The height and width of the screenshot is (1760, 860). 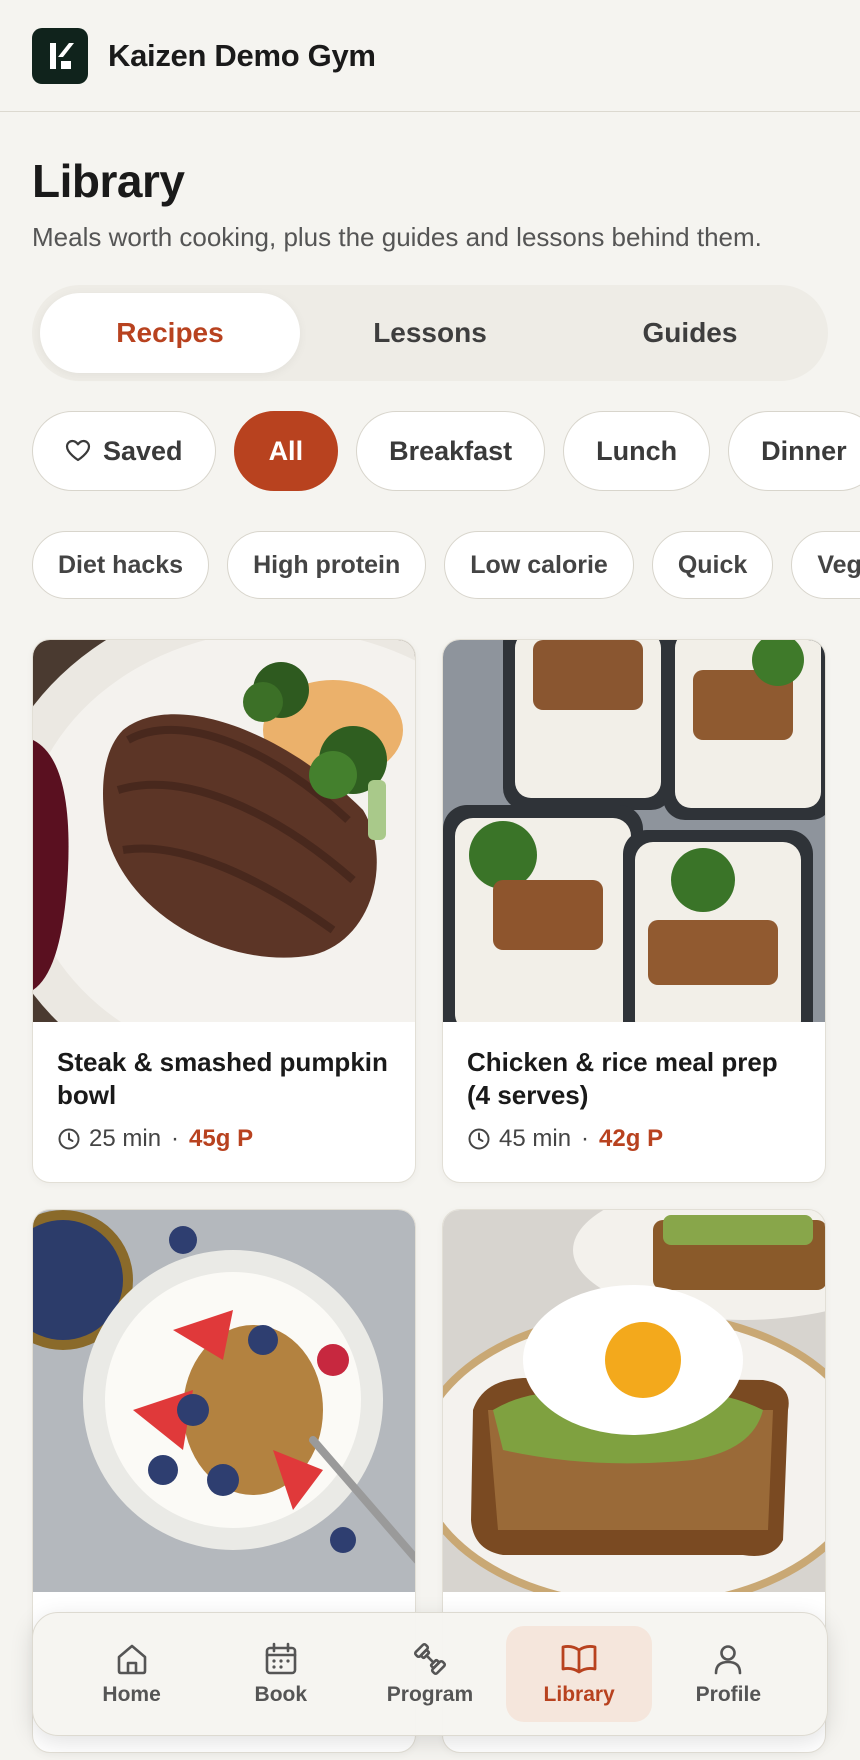 I want to click on recipe-protein: 42g P, so click(x=631, y=1138).